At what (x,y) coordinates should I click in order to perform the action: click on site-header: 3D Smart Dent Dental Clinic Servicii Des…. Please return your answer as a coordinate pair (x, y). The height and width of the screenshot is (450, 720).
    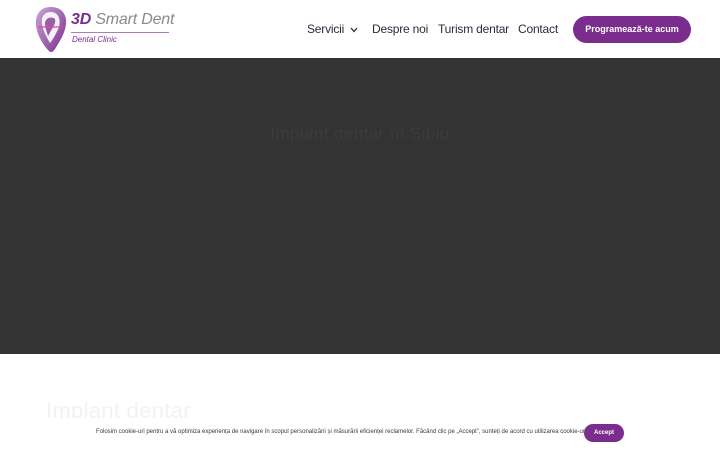
    Looking at the image, I should click on (360, 29).